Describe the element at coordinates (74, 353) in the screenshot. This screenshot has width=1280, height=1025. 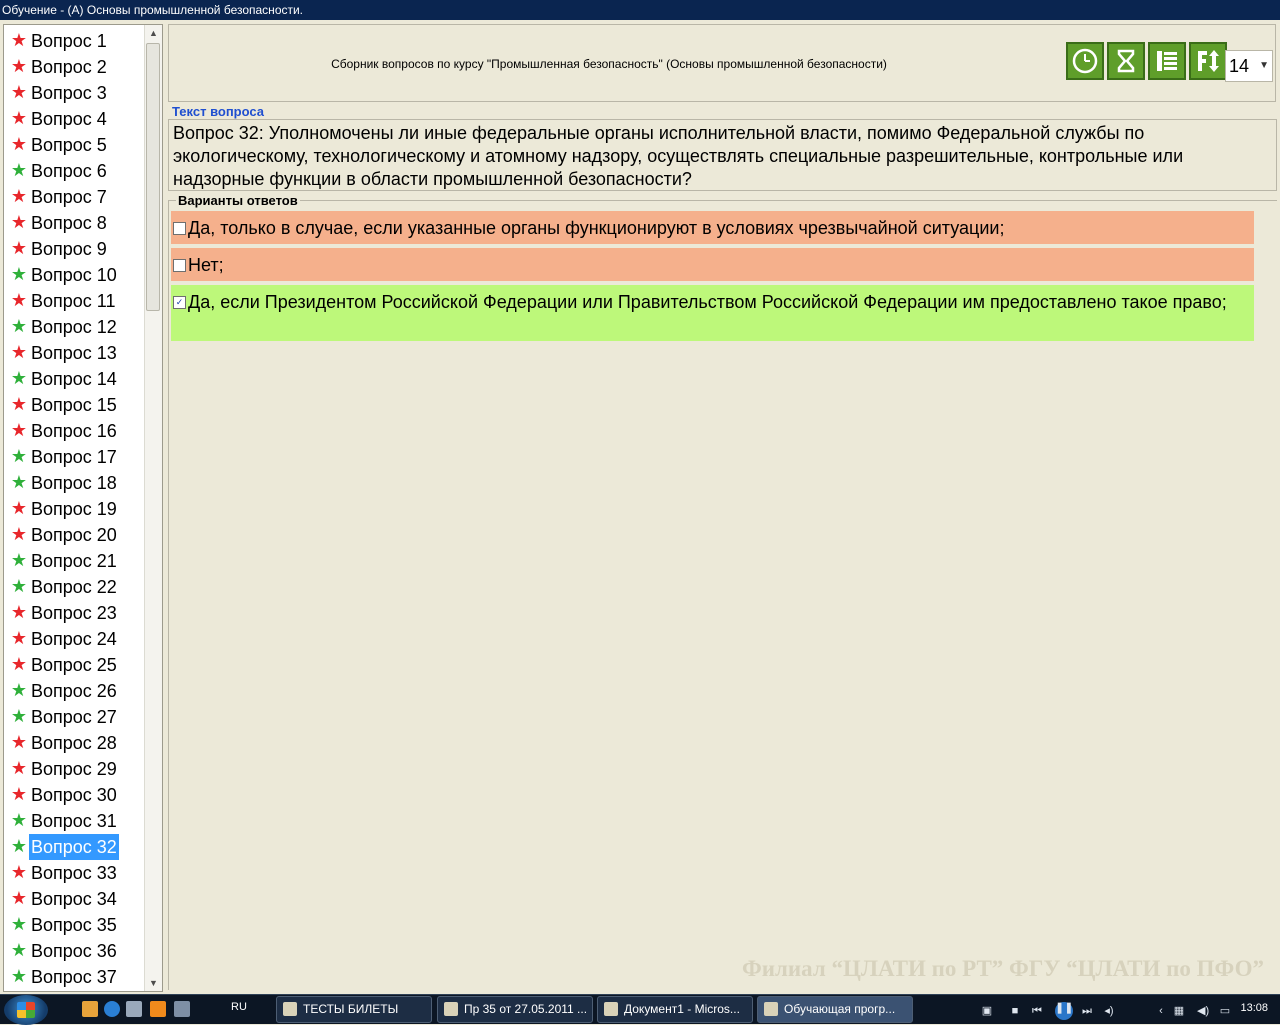
I see `question-list-item: ★ Вопрос 13` at that location.